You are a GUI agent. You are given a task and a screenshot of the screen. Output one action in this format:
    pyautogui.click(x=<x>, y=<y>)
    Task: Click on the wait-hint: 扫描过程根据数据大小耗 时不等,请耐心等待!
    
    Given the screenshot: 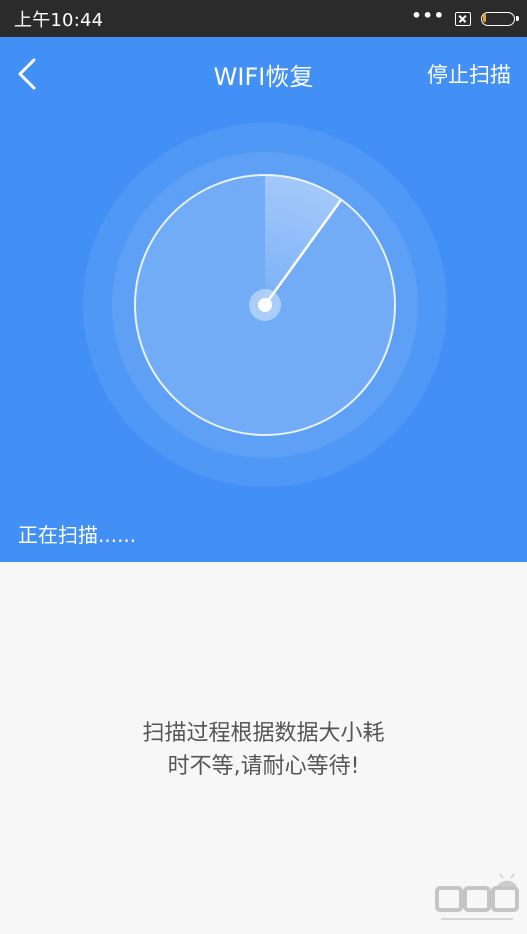 What is the action you would take?
    pyautogui.click(x=263, y=750)
    